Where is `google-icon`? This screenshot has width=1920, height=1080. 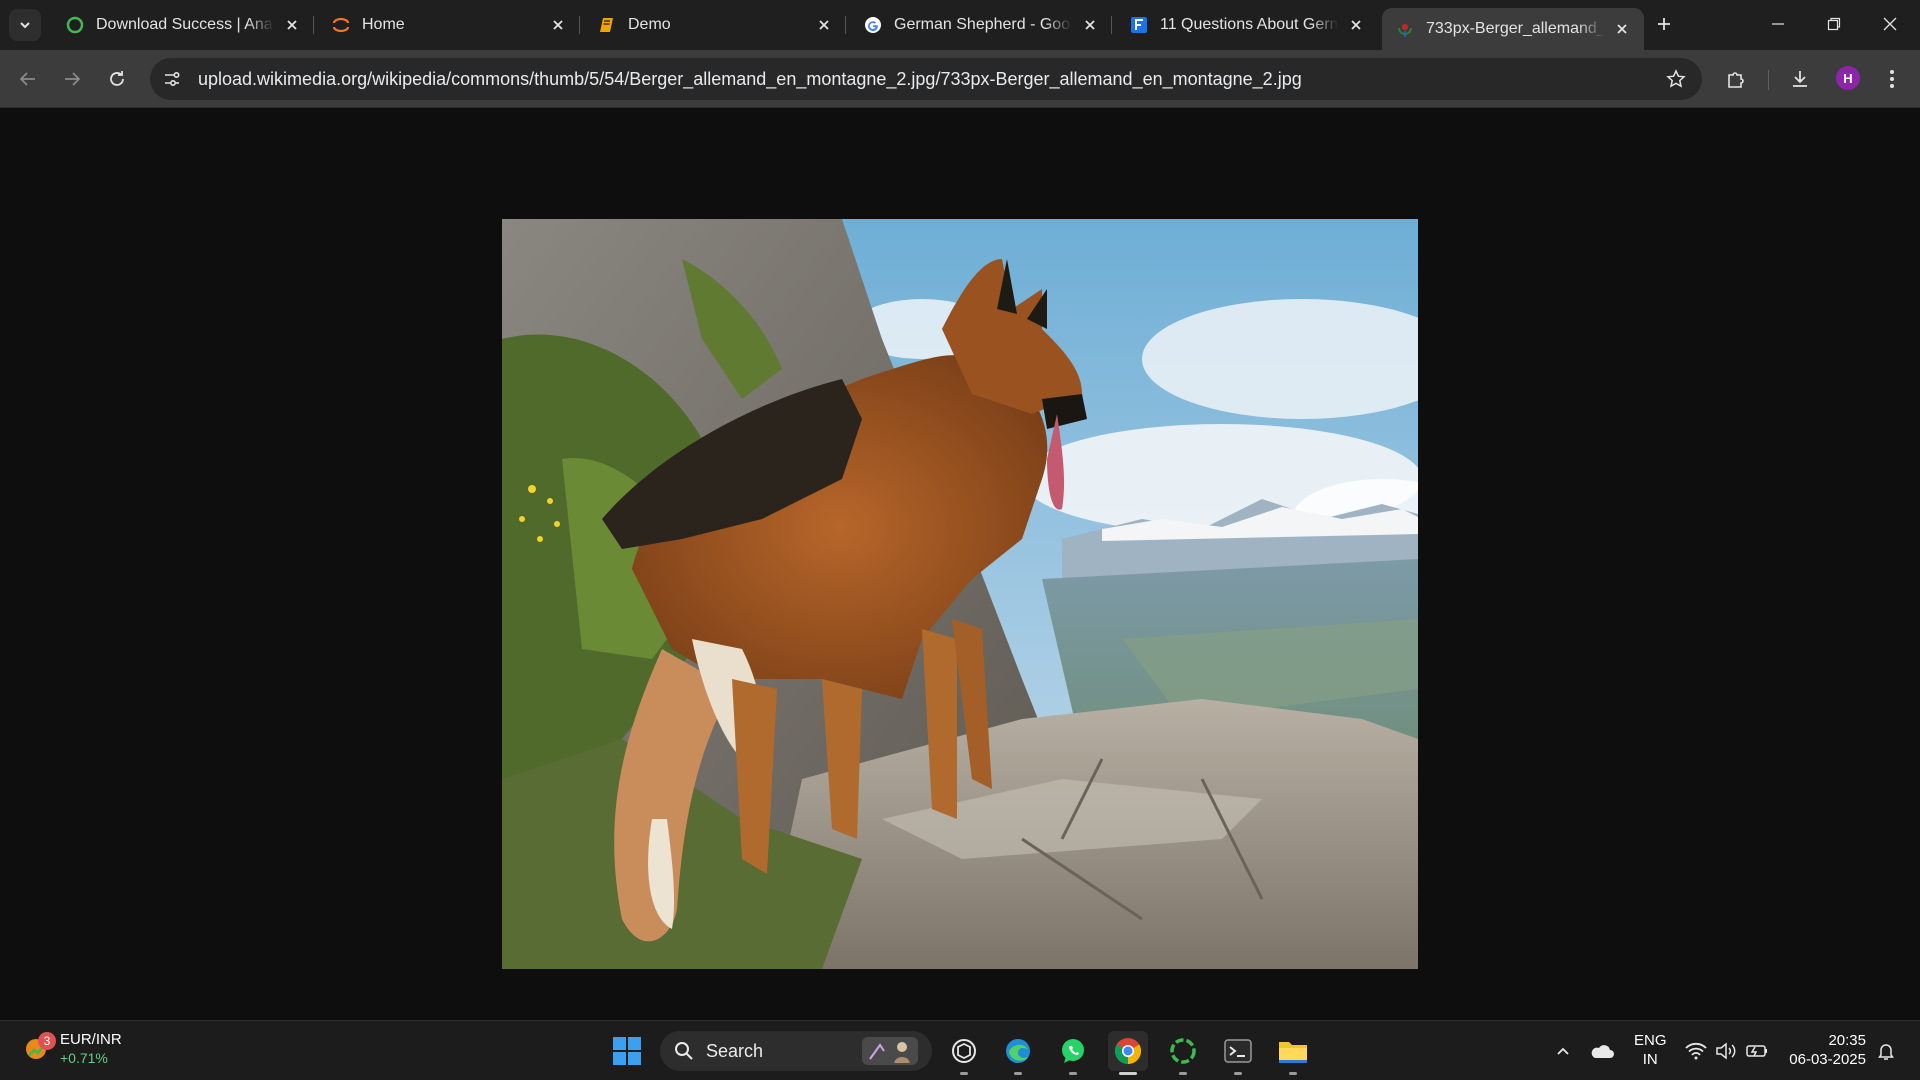 google-icon is located at coordinates (873, 25).